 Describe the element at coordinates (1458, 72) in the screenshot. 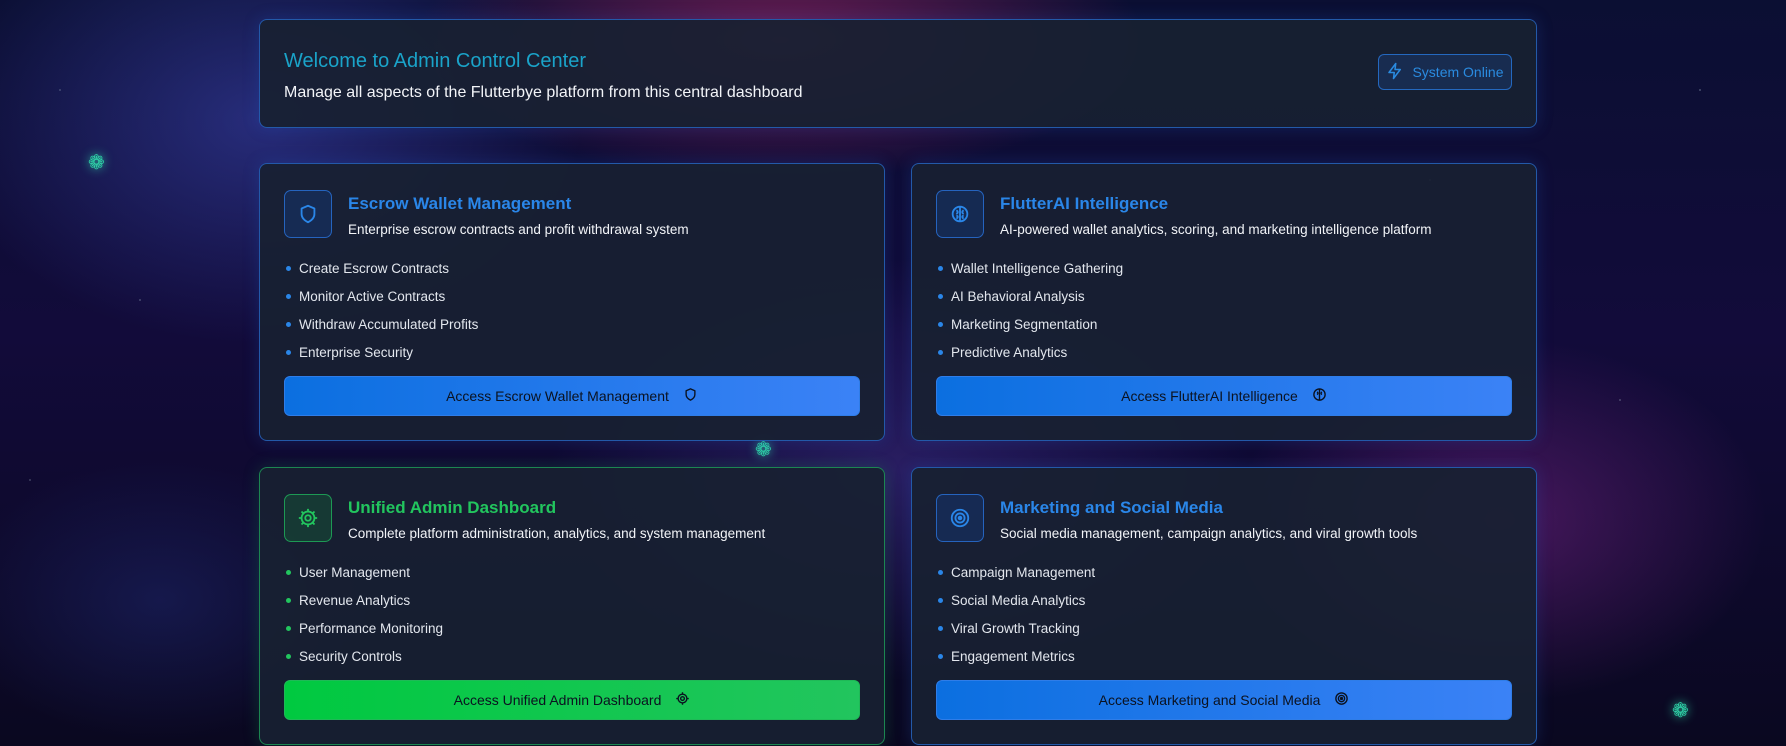

I see `status-label: System Online` at that location.